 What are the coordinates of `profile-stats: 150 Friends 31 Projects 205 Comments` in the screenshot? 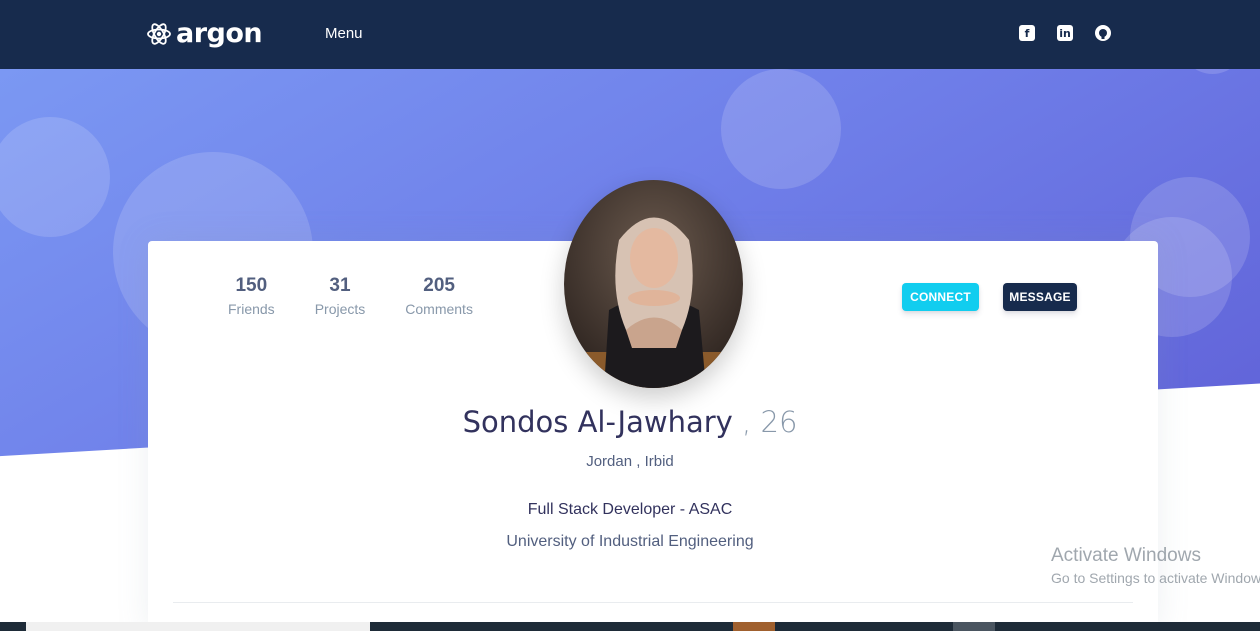 It's located at (370, 296).